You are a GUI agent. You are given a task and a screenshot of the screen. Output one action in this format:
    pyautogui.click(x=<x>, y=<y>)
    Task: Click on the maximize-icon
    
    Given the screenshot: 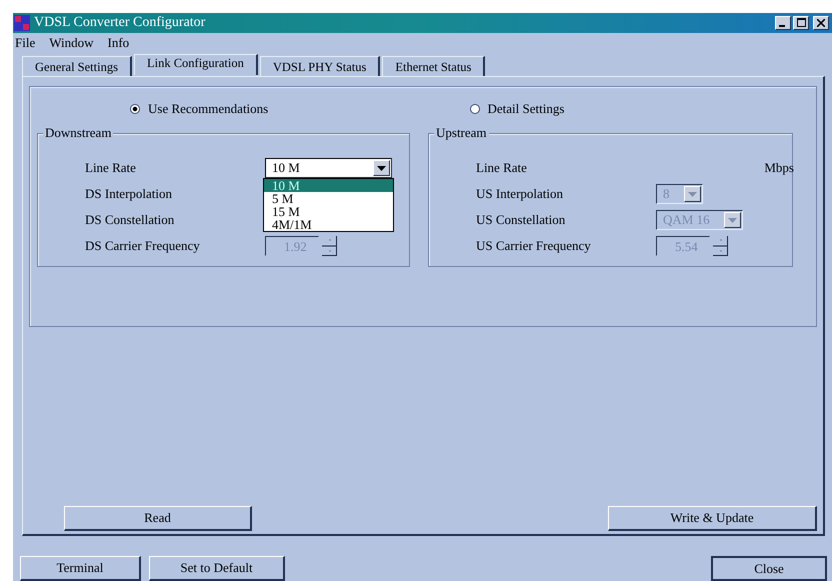 What is the action you would take?
    pyautogui.click(x=801, y=22)
    